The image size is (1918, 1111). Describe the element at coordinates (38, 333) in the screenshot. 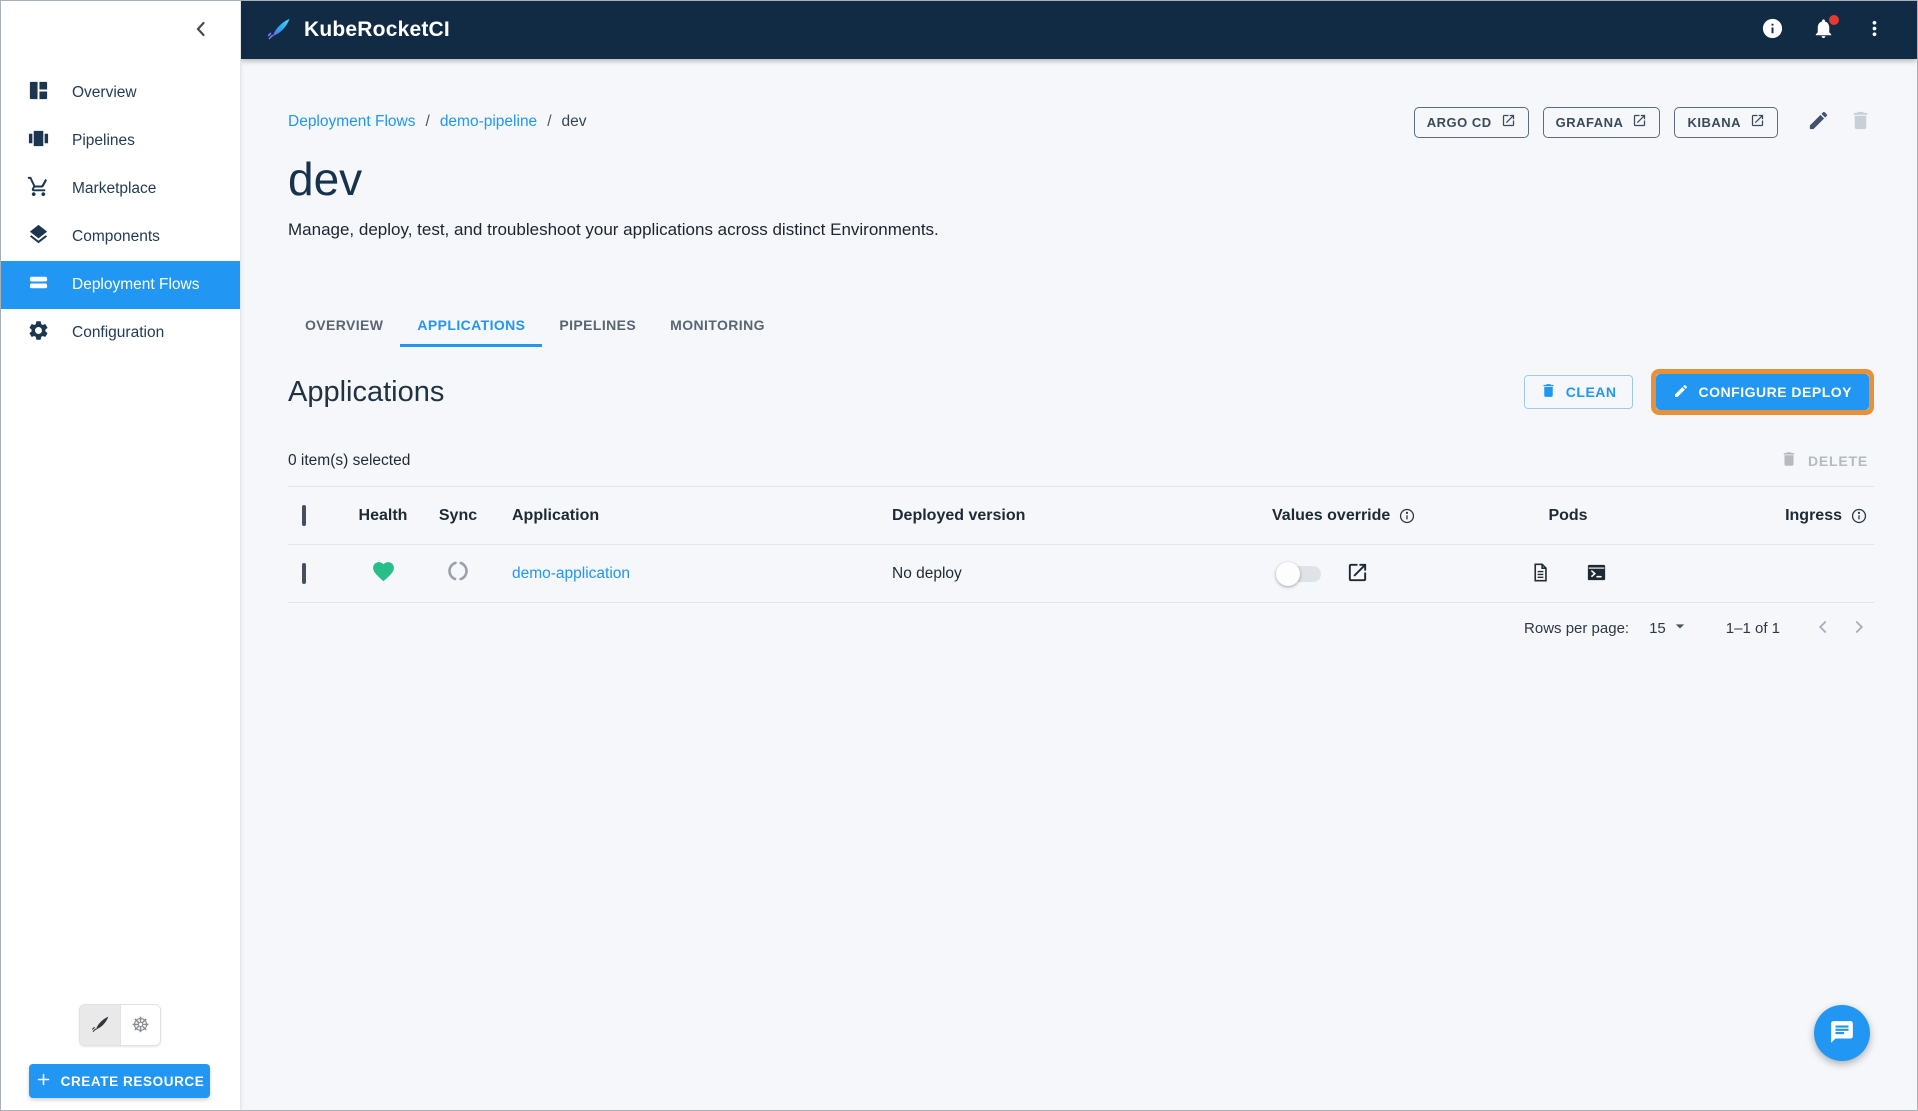

I see `gear-icon` at that location.